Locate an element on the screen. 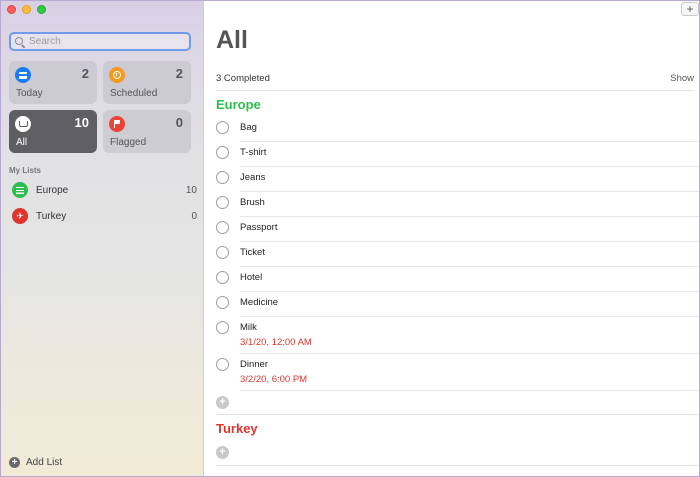  smart-list-label: Flagged is located at coordinates (128, 142).